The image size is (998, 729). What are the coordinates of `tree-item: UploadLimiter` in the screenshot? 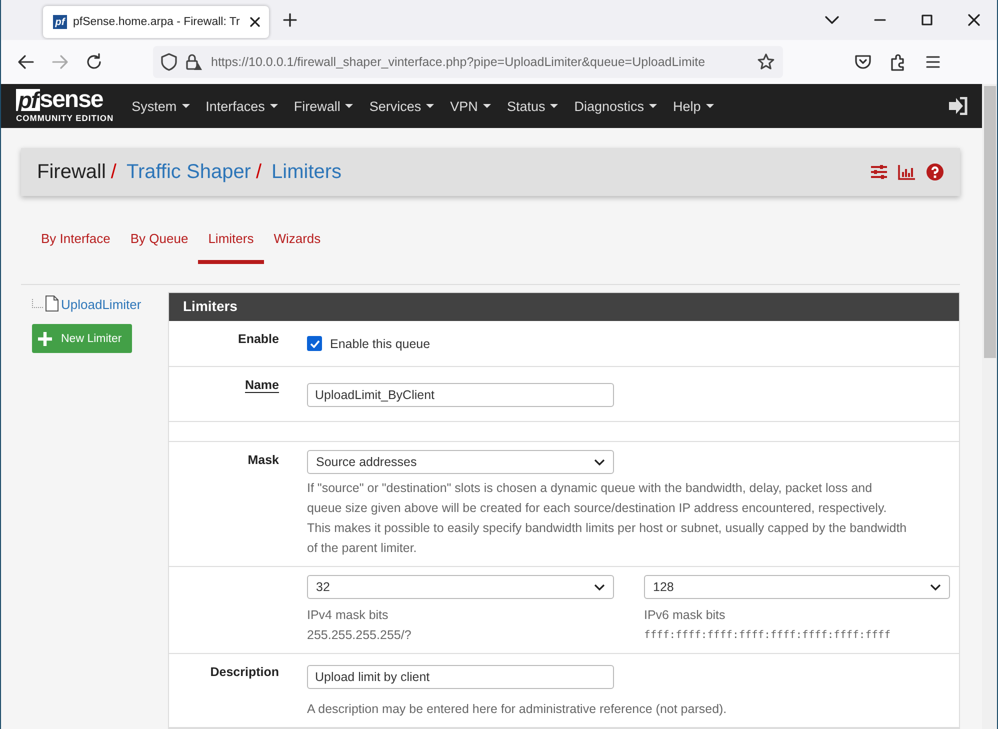 It's located at (101, 304).